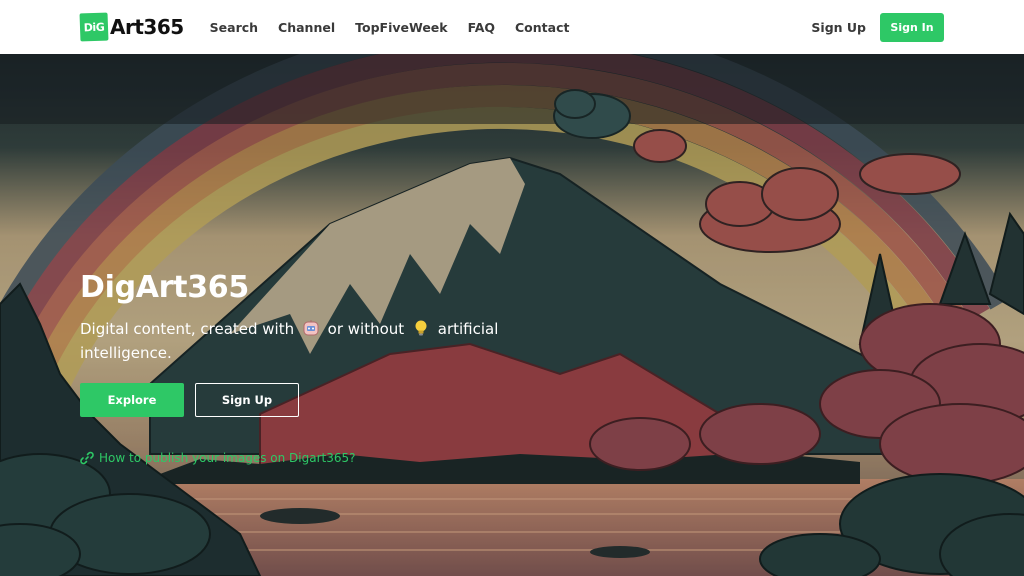 This screenshot has width=1024, height=576. I want to click on nav-topfiveweek: TopFiveWeek, so click(401, 27).